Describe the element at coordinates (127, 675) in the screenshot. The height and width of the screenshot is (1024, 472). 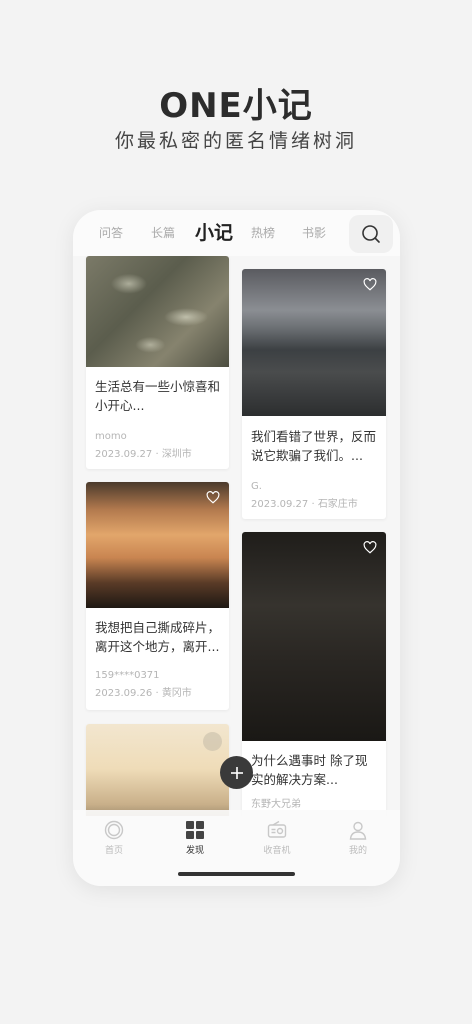
I see `note-author: 159****0371` at that location.